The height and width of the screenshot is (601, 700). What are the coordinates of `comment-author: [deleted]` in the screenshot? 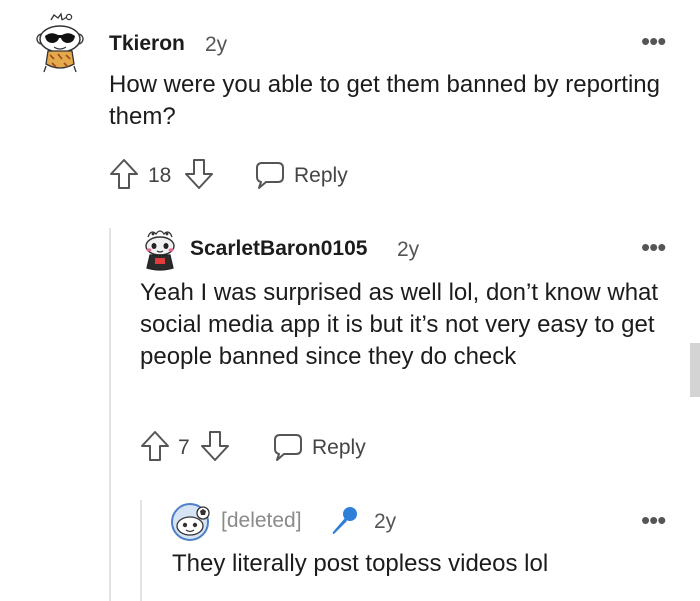 It's located at (261, 520).